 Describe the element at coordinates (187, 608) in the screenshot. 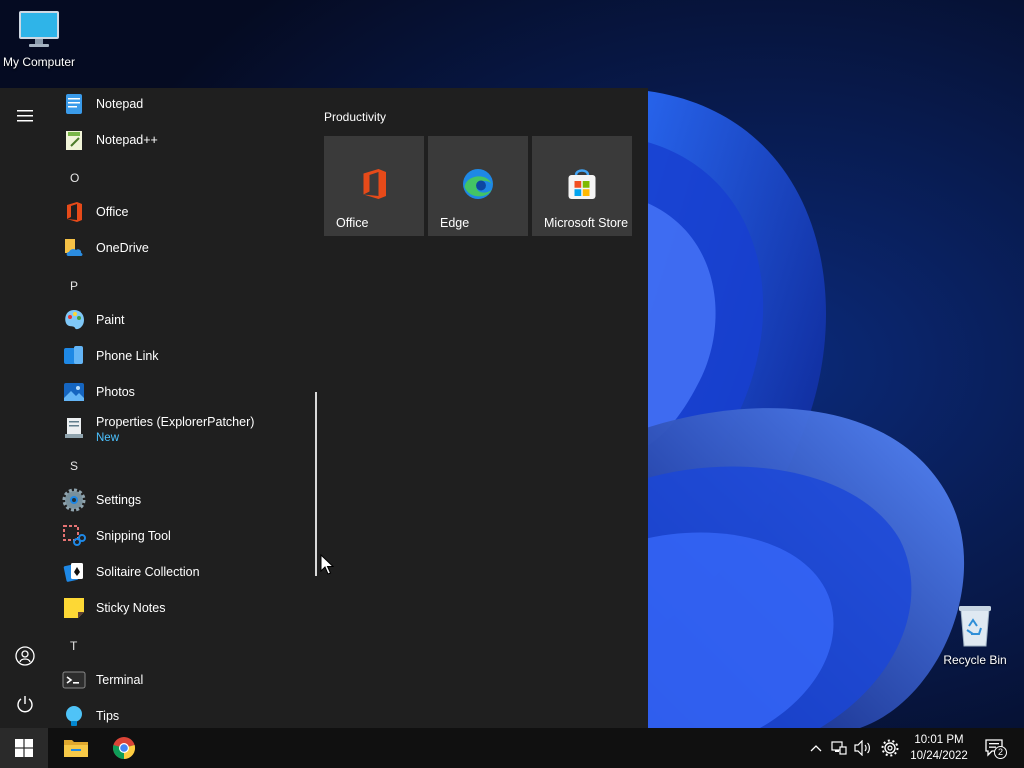

I see `app-item-sticky-notes: Sticky Notes` at that location.